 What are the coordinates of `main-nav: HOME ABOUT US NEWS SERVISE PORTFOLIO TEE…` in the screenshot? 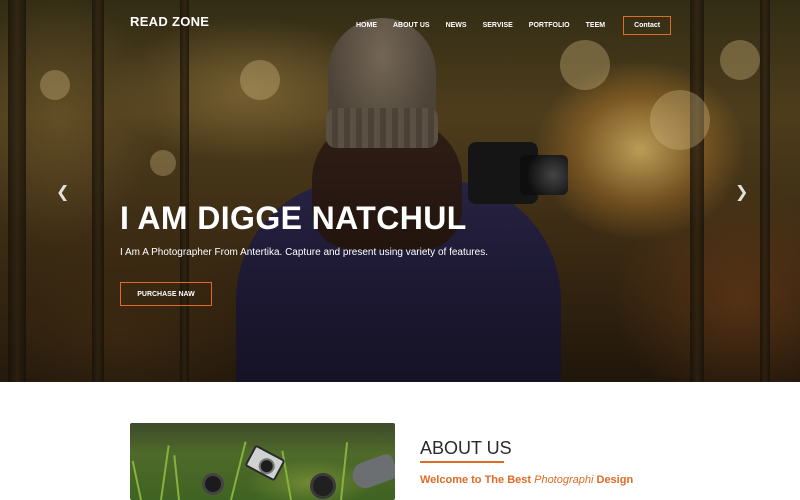 It's located at (510, 25).